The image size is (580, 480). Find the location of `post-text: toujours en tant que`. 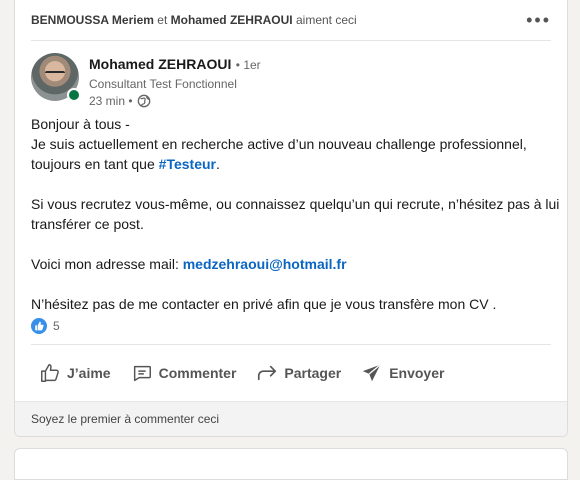

post-text: toujours en tant que is located at coordinates (95, 164).